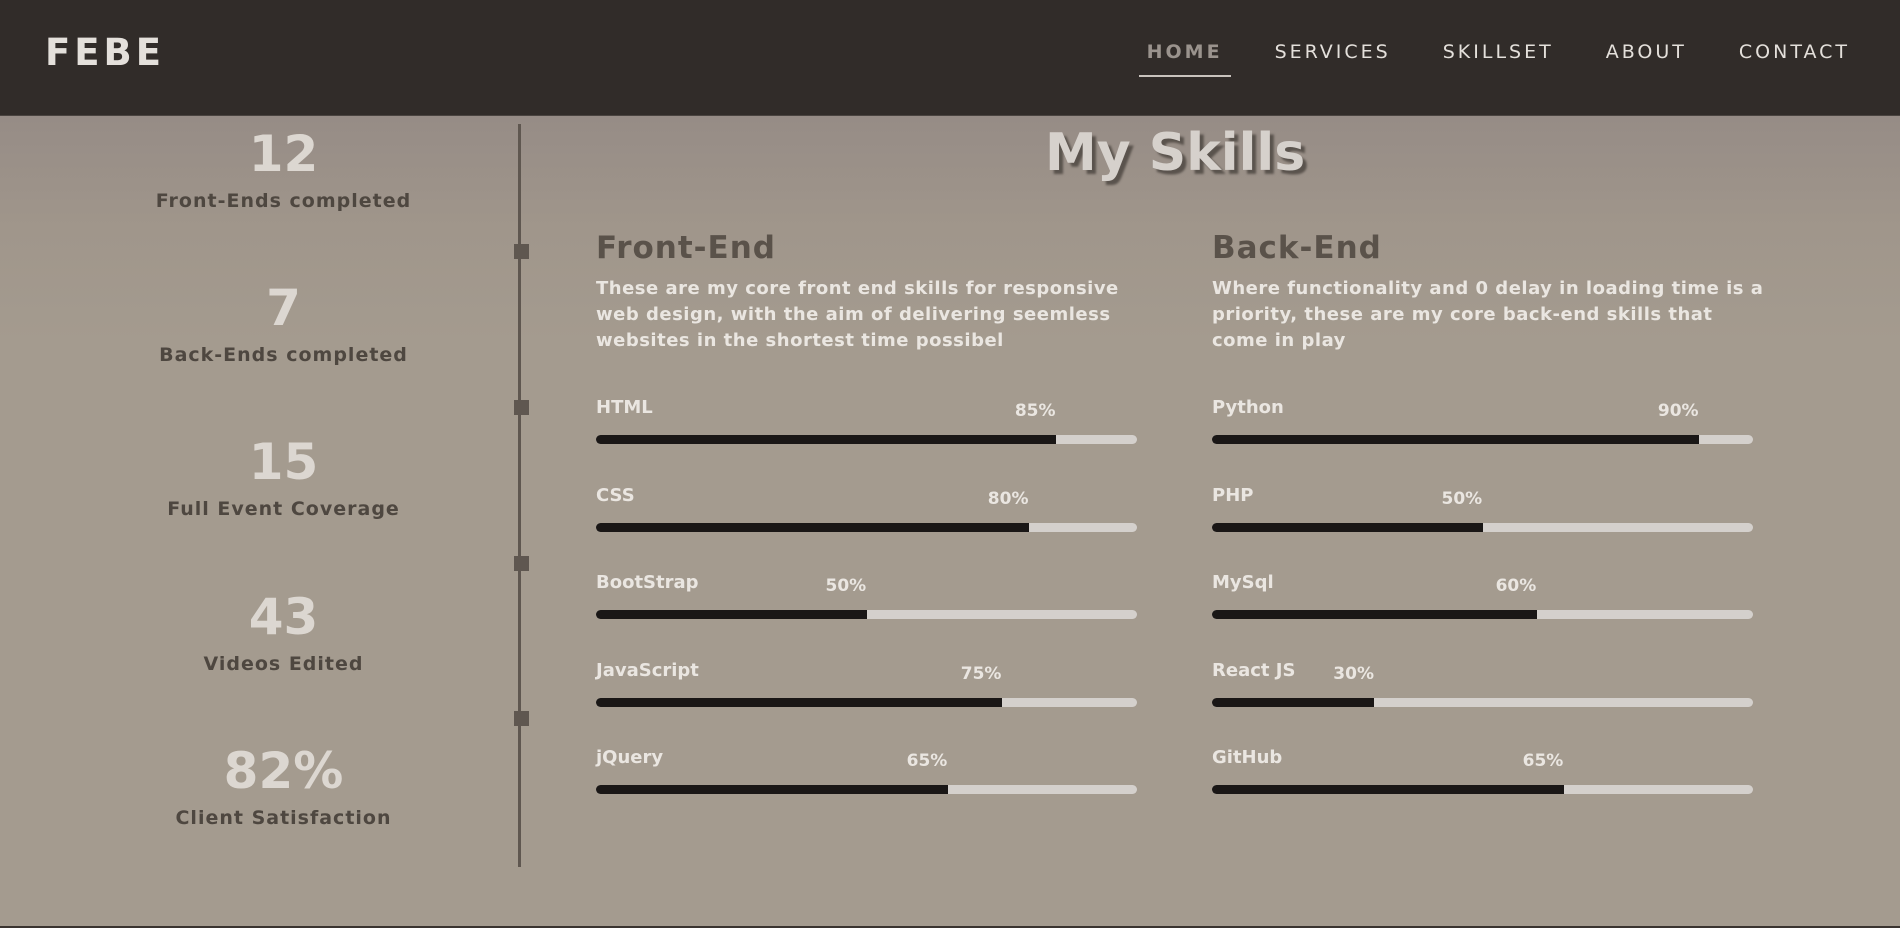 This screenshot has width=1900, height=928. I want to click on skill-percent: 90%, so click(1678, 411).